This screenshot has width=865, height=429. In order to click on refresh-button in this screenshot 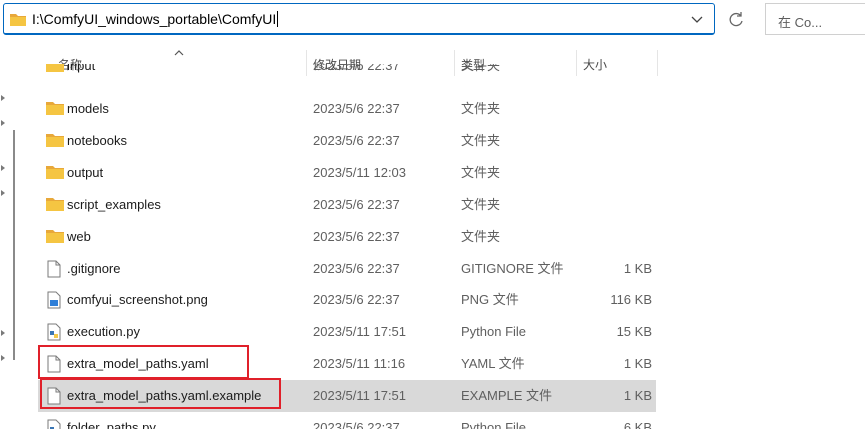, I will do `click(736, 20)`.